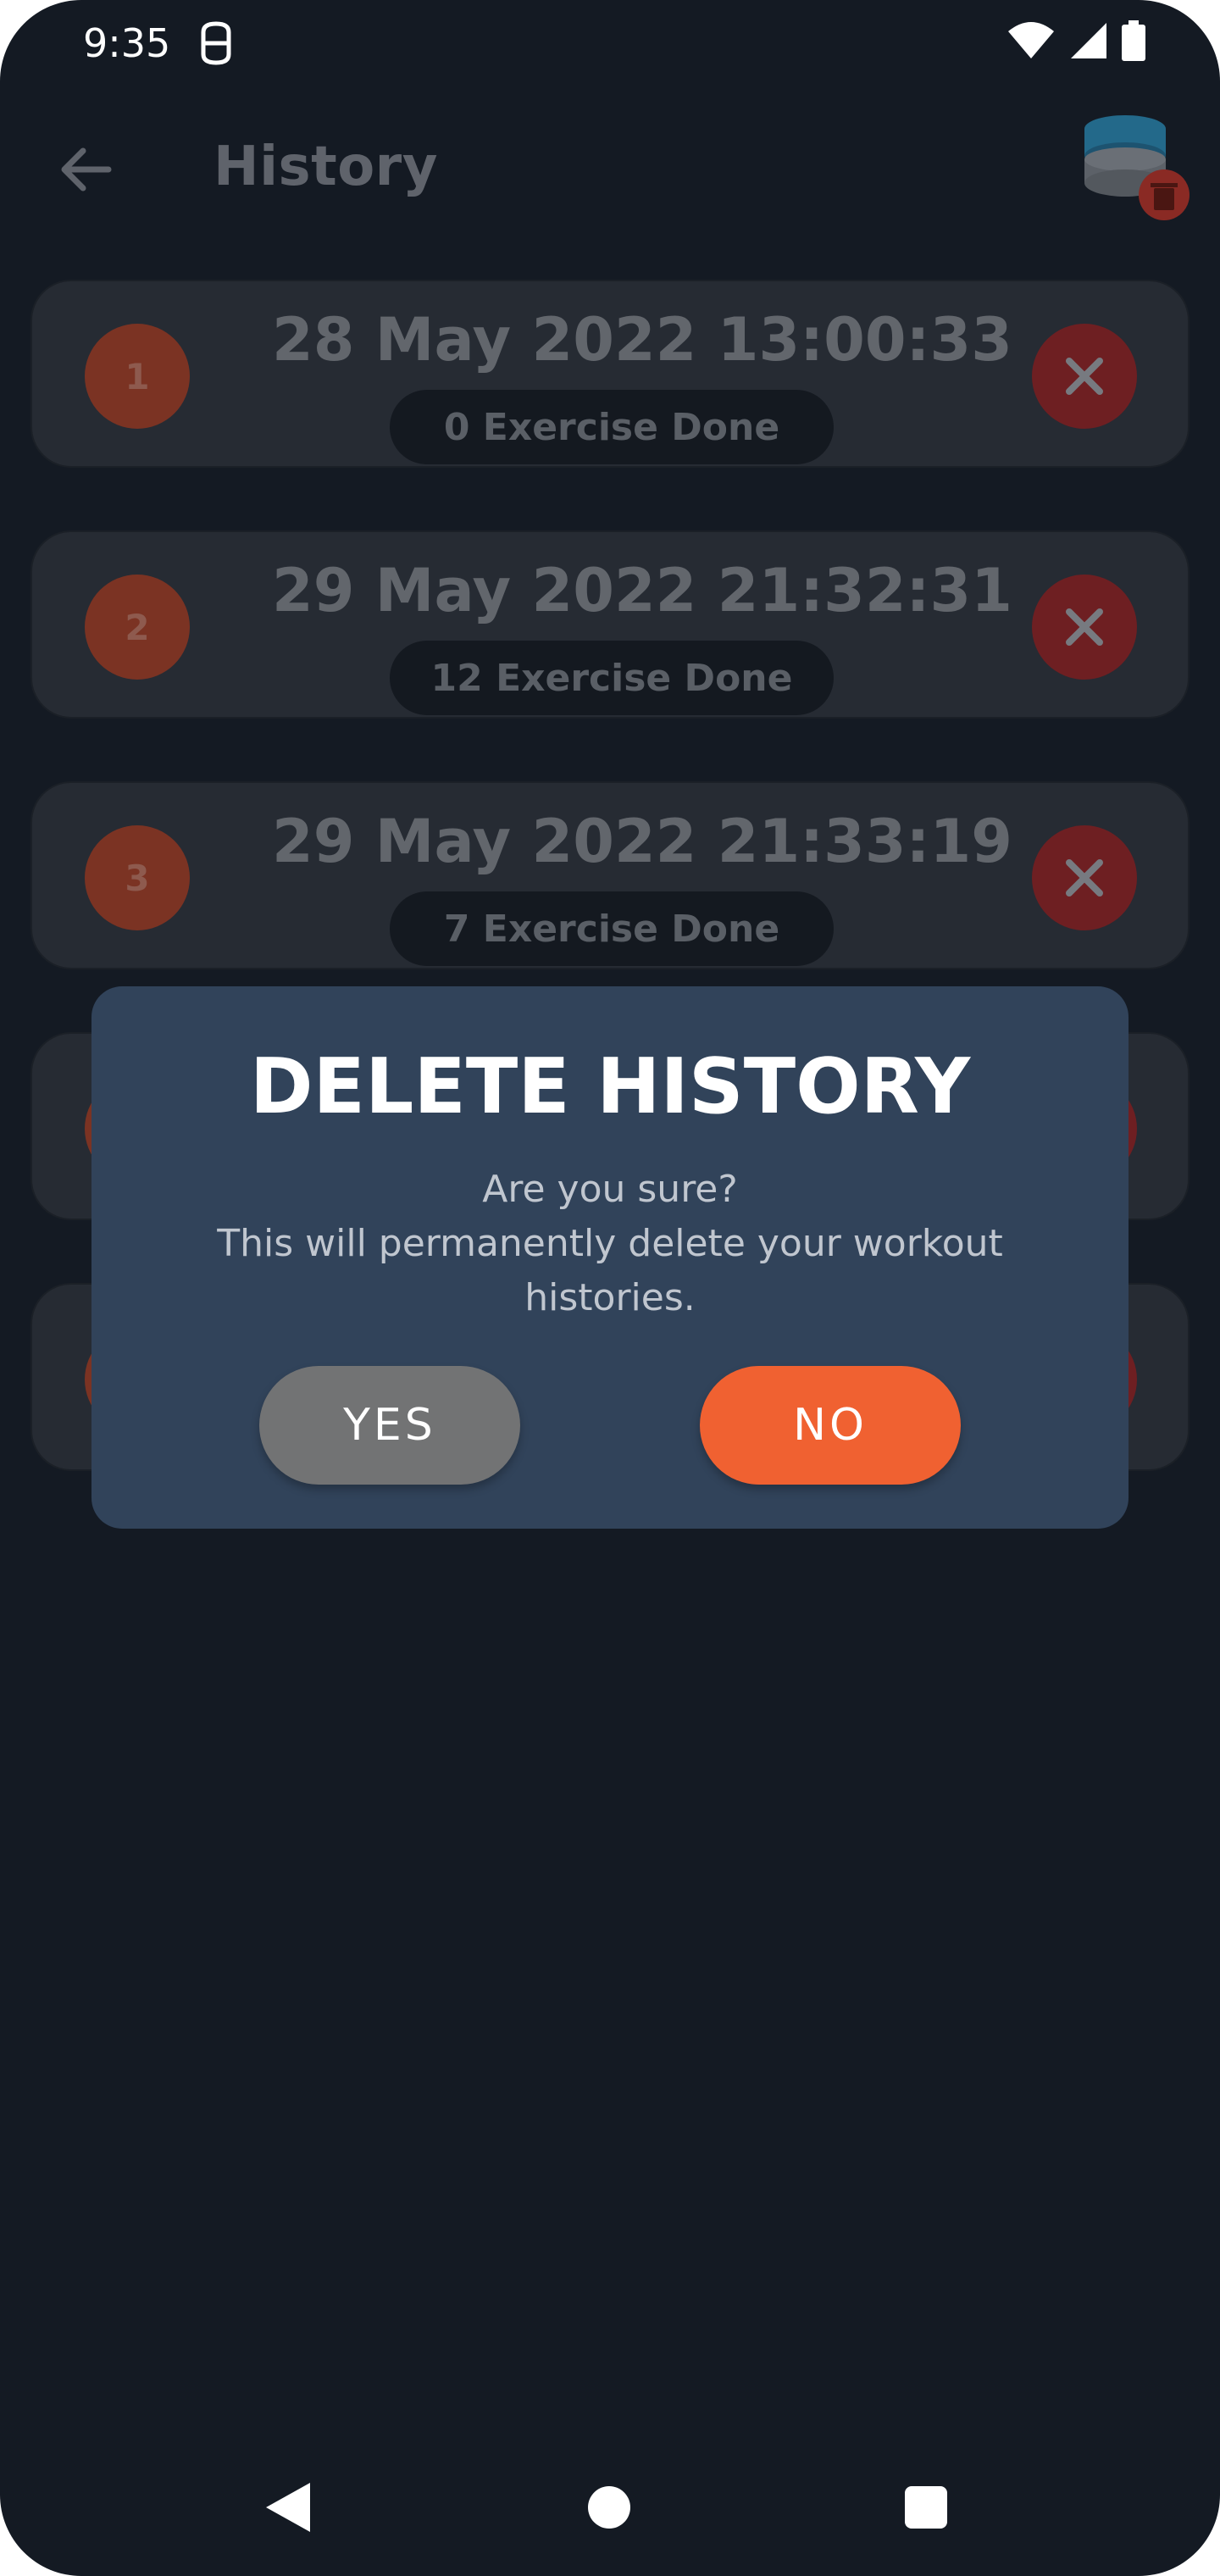 This screenshot has width=1220, height=2576. What do you see at coordinates (137, 376) in the screenshot?
I see `history-index-badge: 1` at bounding box center [137, 376].